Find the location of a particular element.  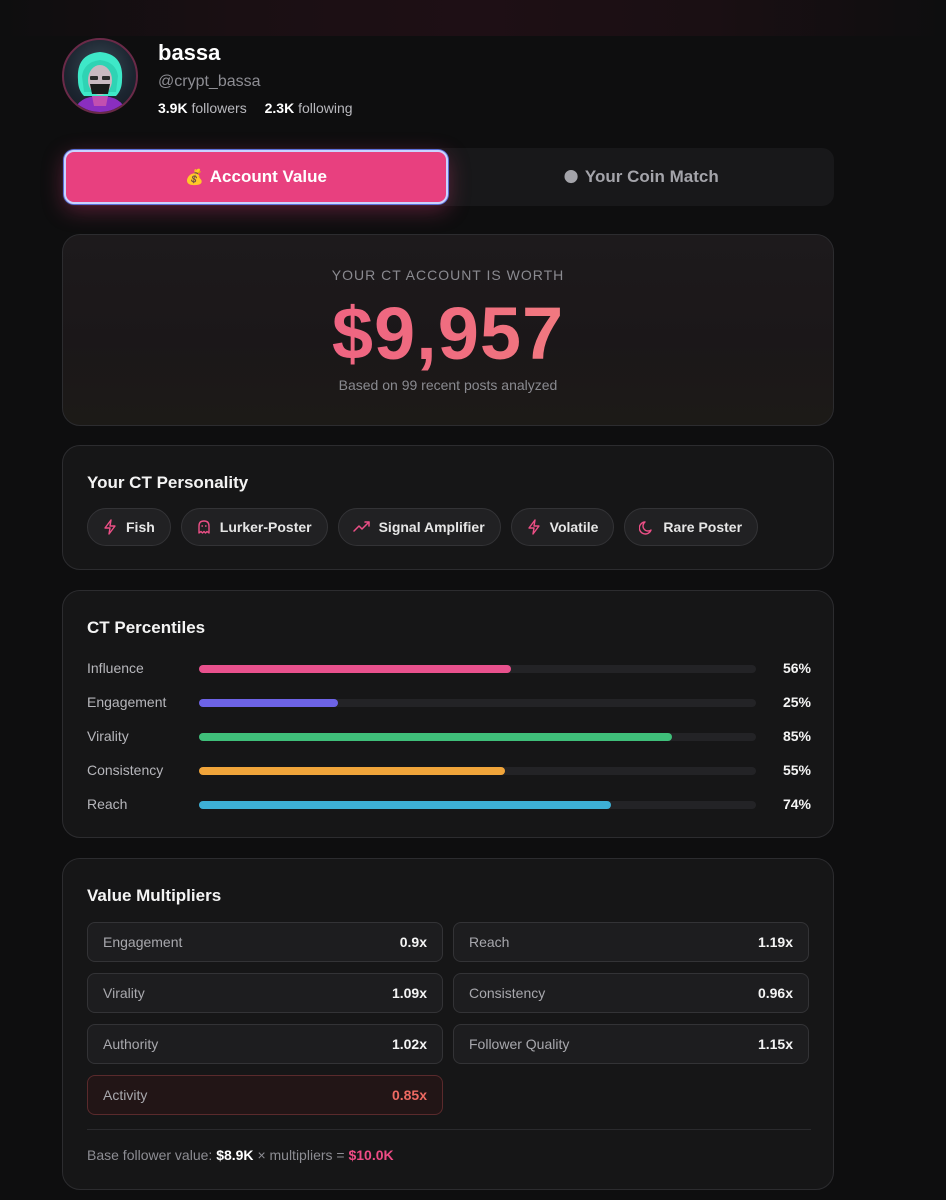

formula-middle: × multipliers = is located at coordinates (301, 1155).